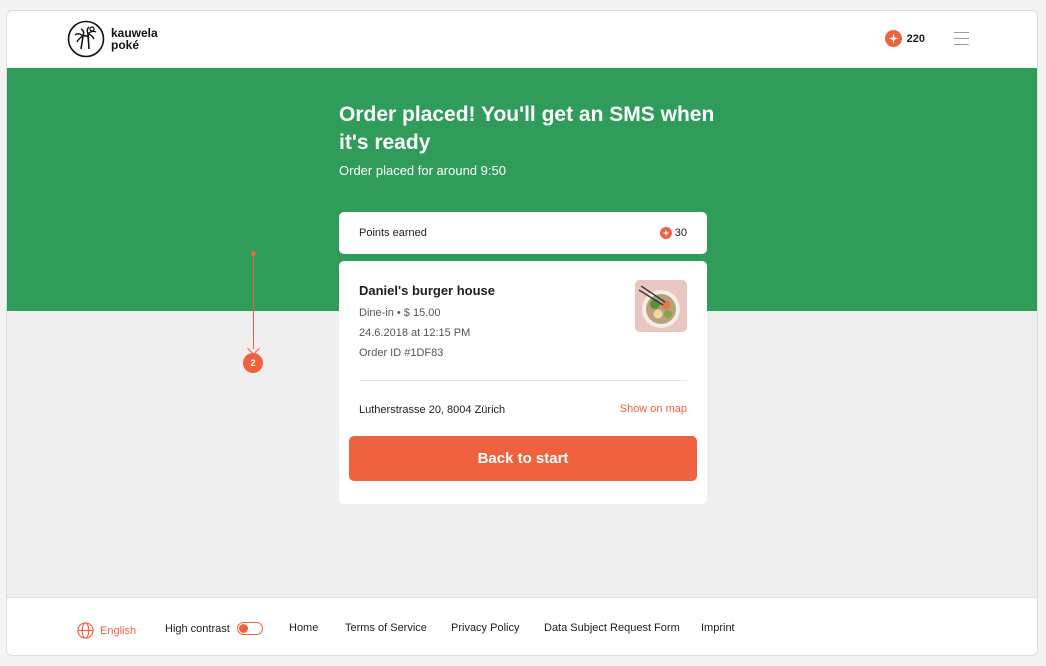 The width and height of the screenshot is (1046, 666). Describe the element at coordinates (415, 333) in the screenshot. I see `order-datetime: 24.6.2018 at 12:15 PM` at that location.